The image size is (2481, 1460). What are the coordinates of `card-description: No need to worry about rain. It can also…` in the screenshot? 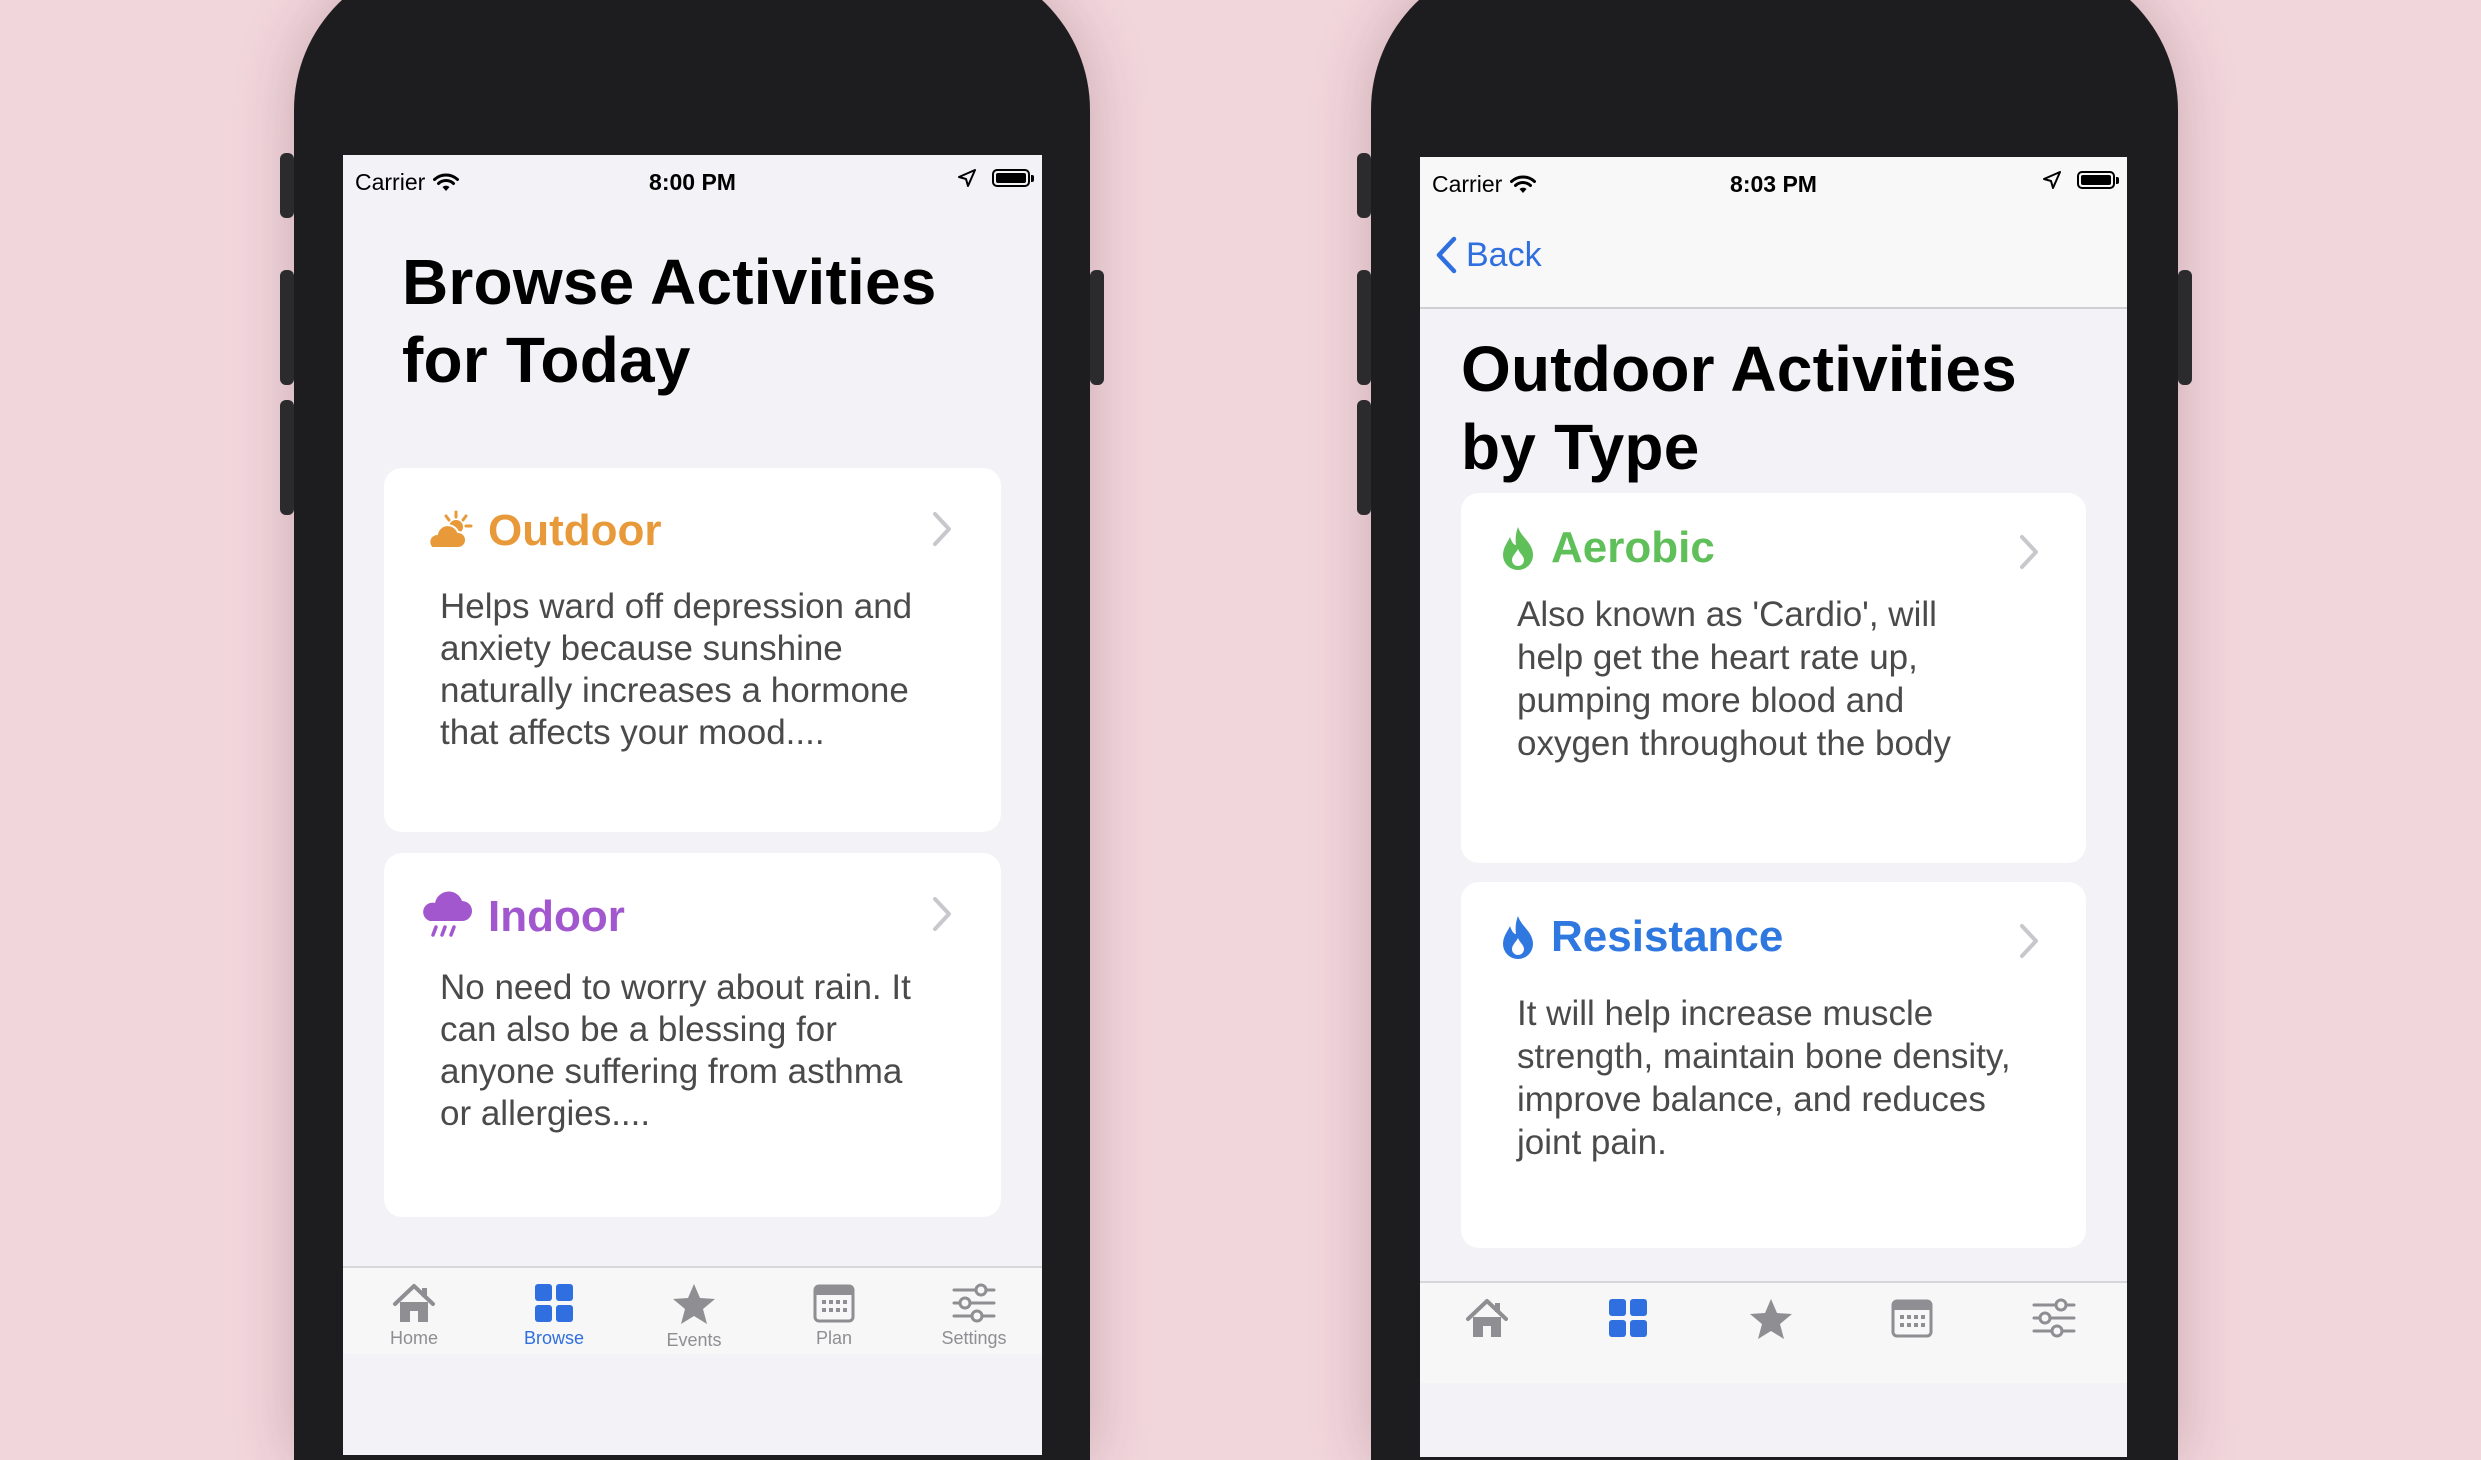 It's located at (675, 1050).